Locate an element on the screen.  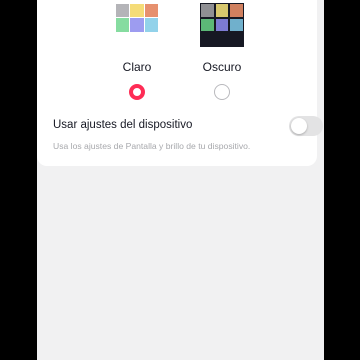
device-settings-toggle is located at coordinates (306, 126).